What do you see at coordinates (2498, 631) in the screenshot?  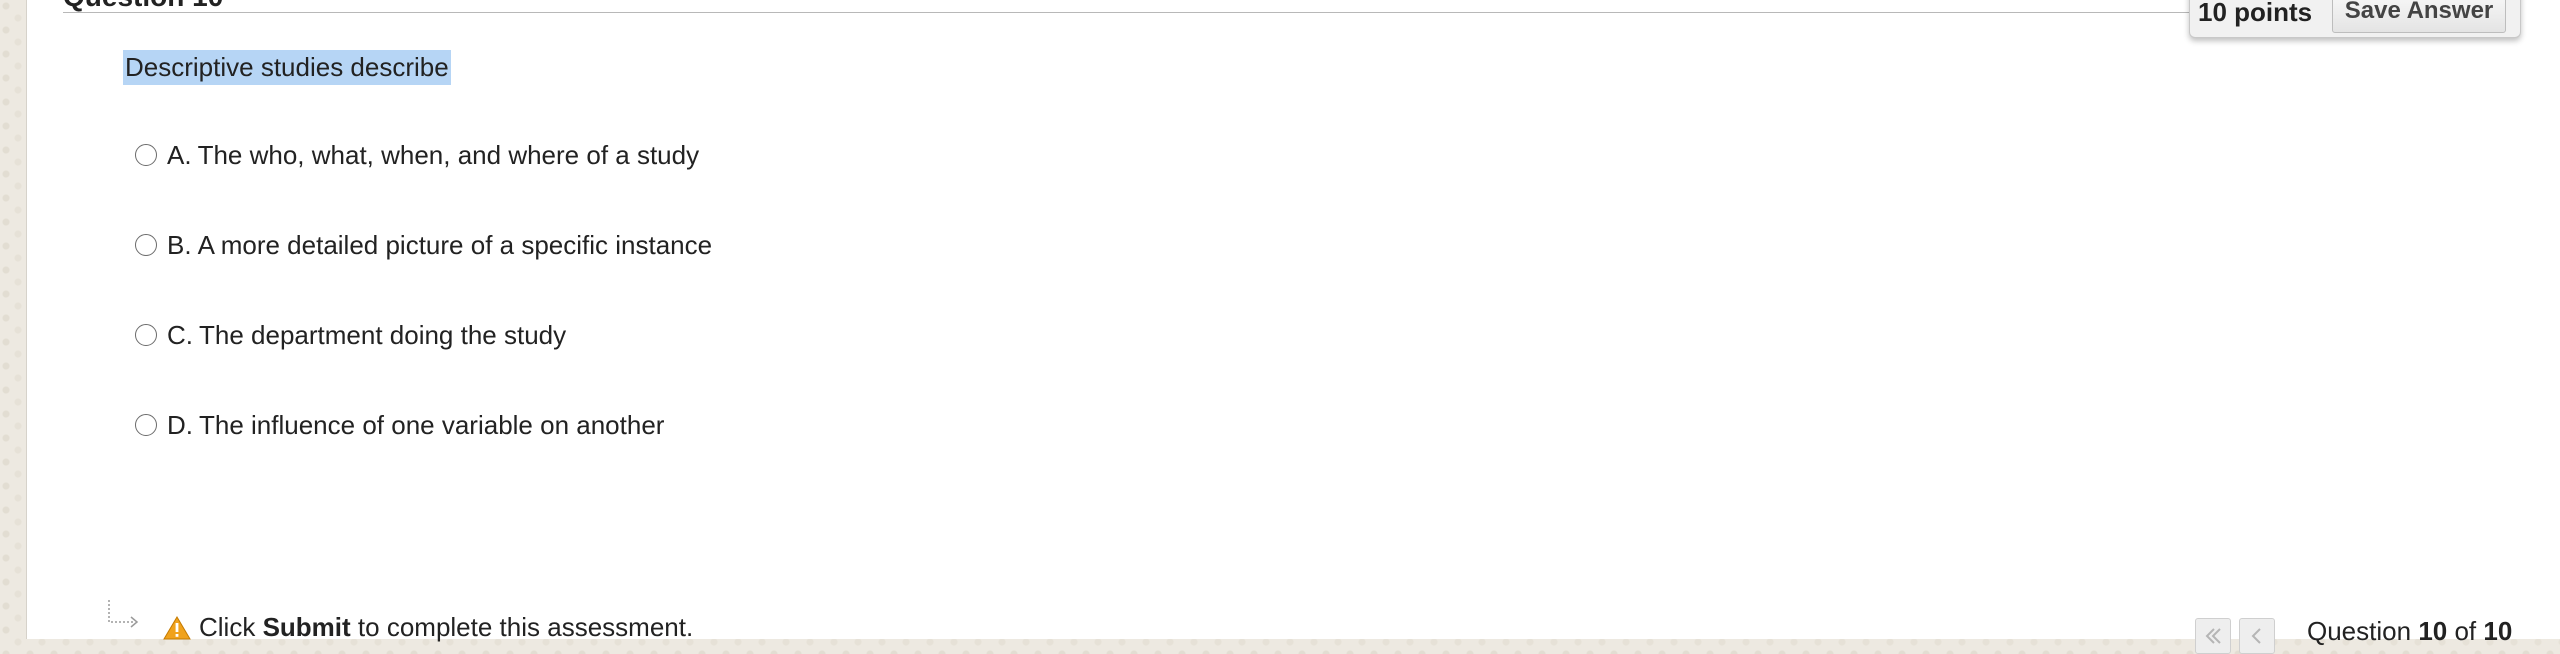 I see `counter-total: 10` at bounding box center [2498, 631].